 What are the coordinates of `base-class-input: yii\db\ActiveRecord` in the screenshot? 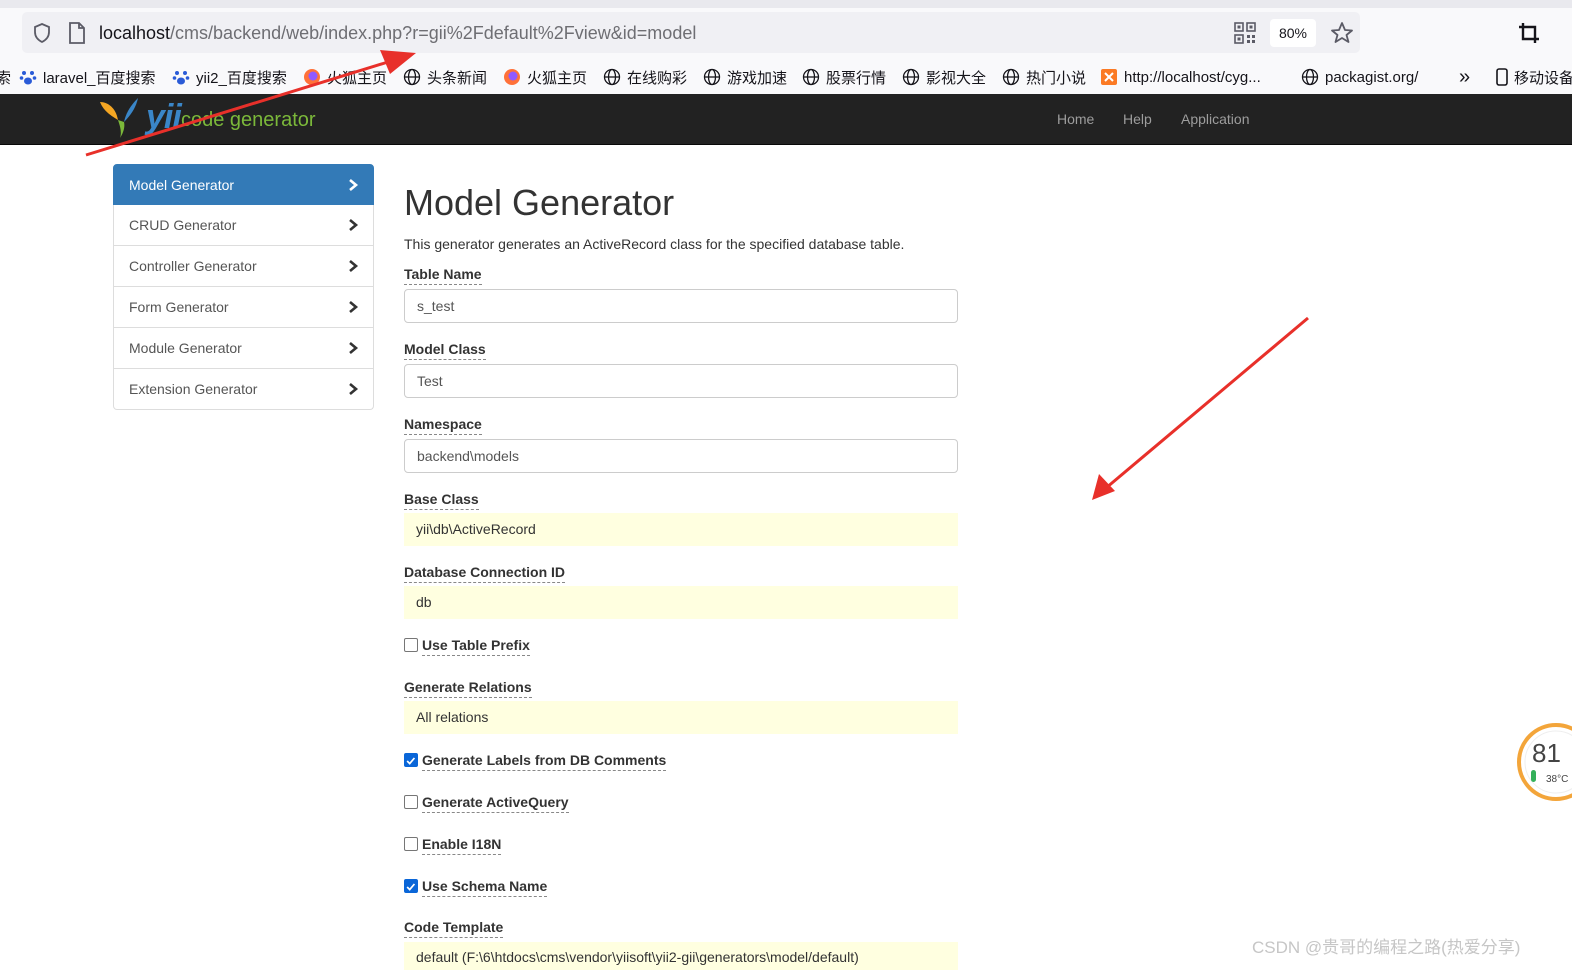 It's located at (681, 529).